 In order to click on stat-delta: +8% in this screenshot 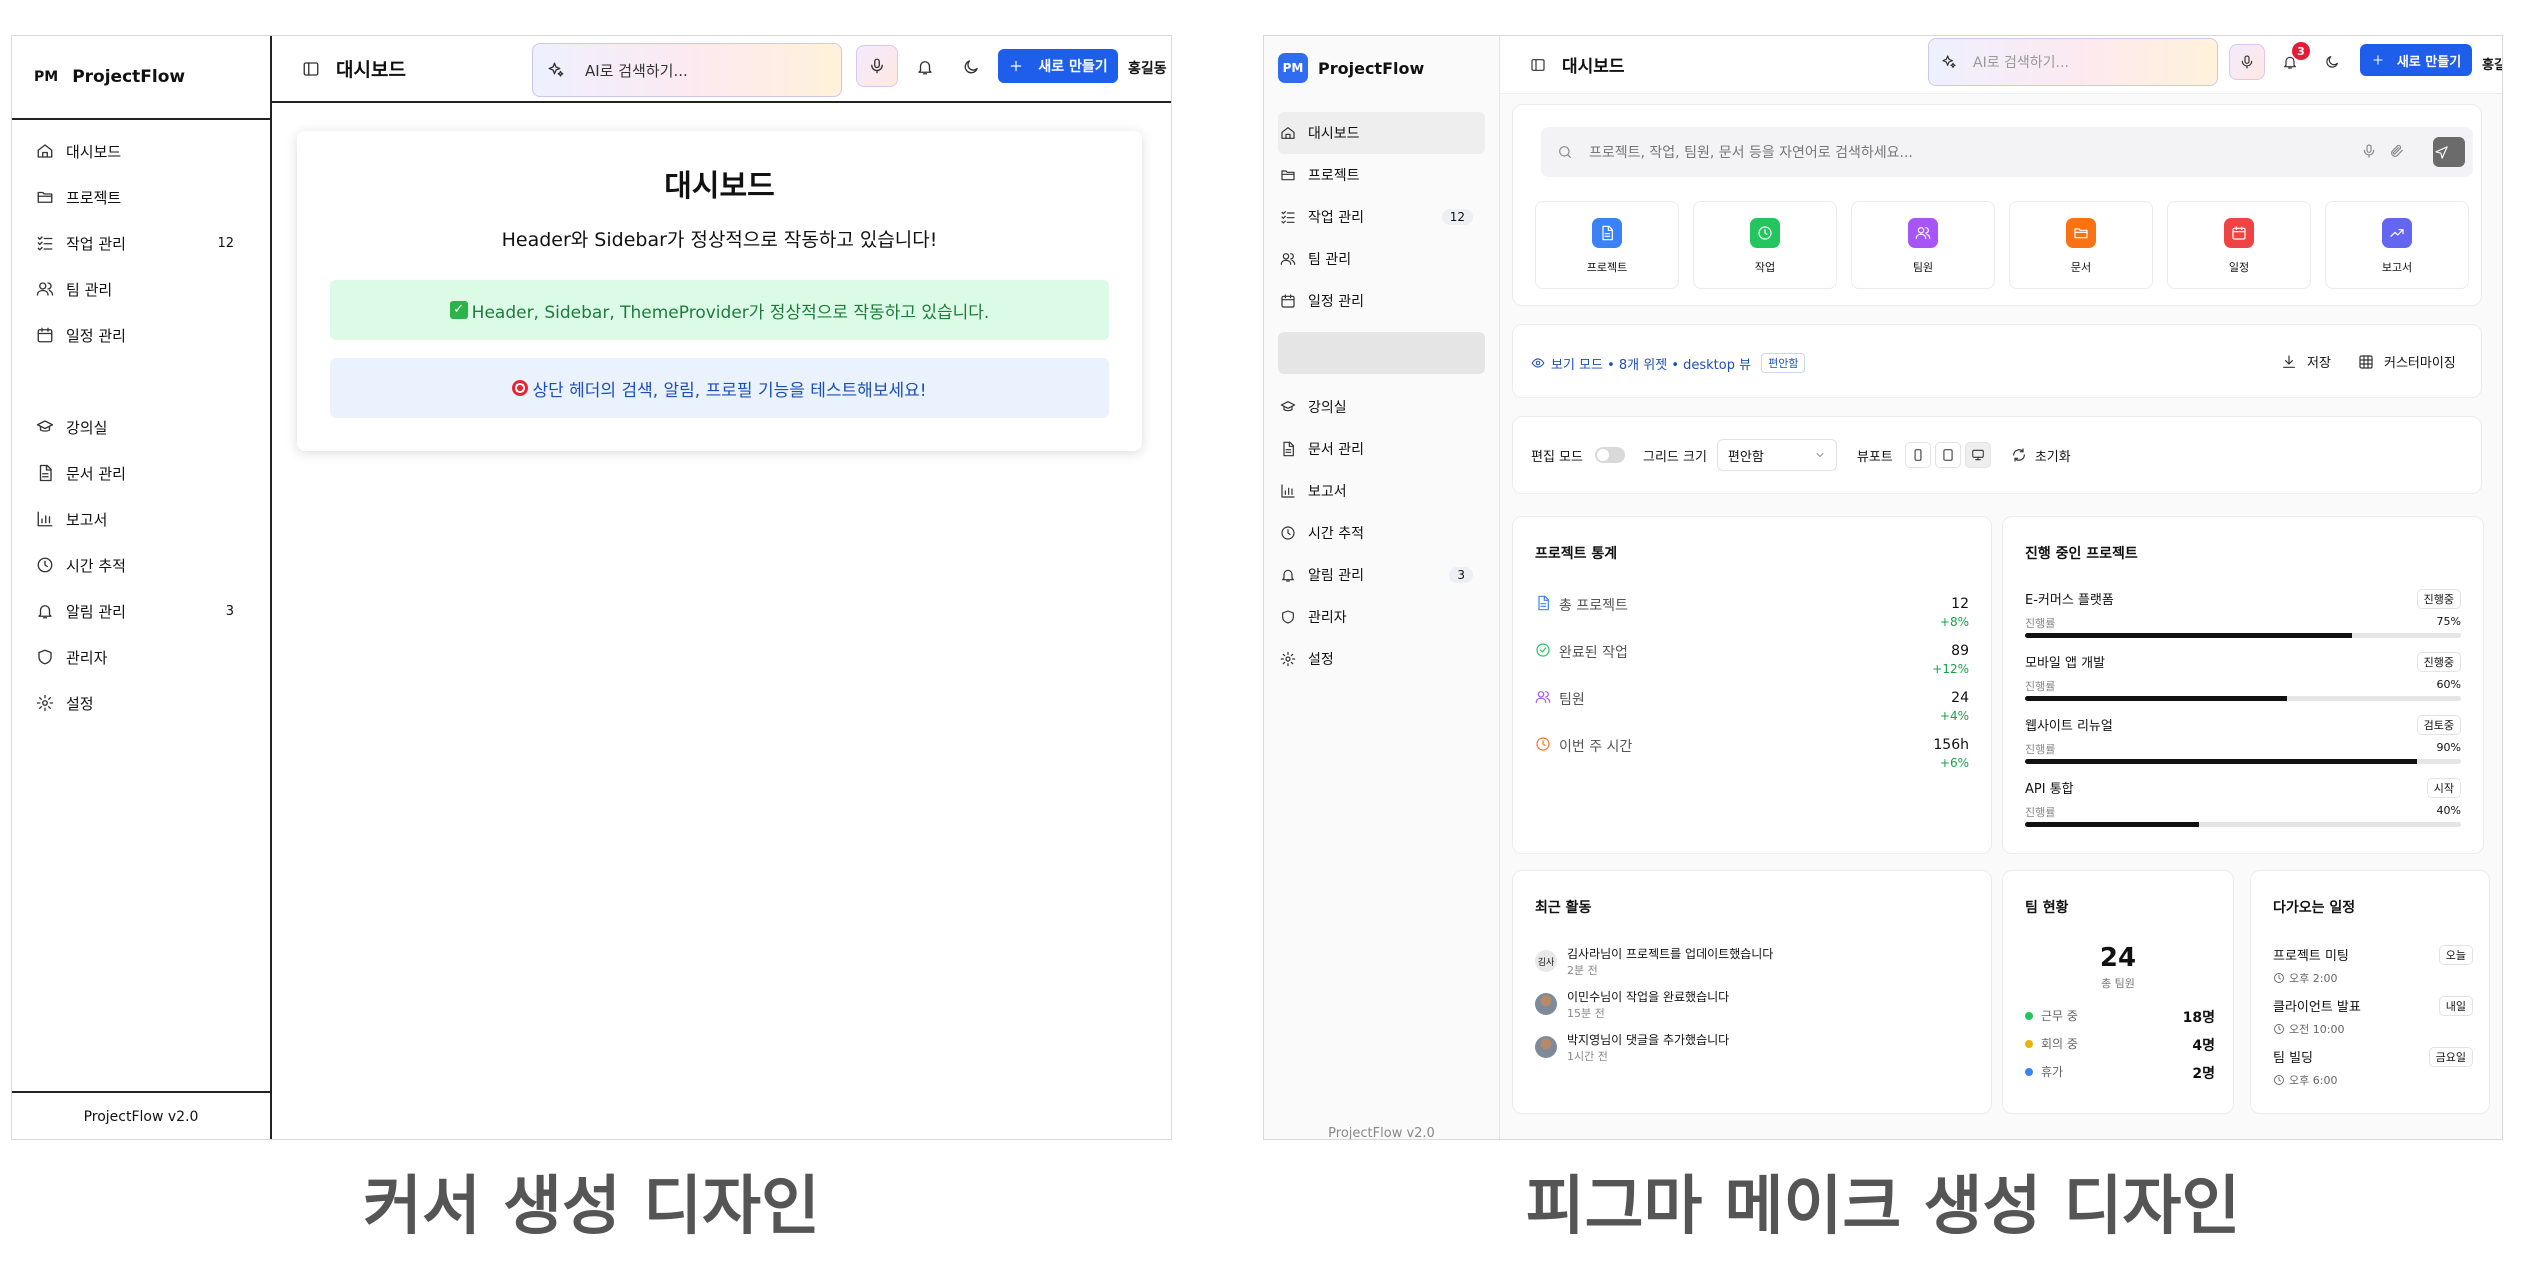, I will do `click(1954, 622)`.